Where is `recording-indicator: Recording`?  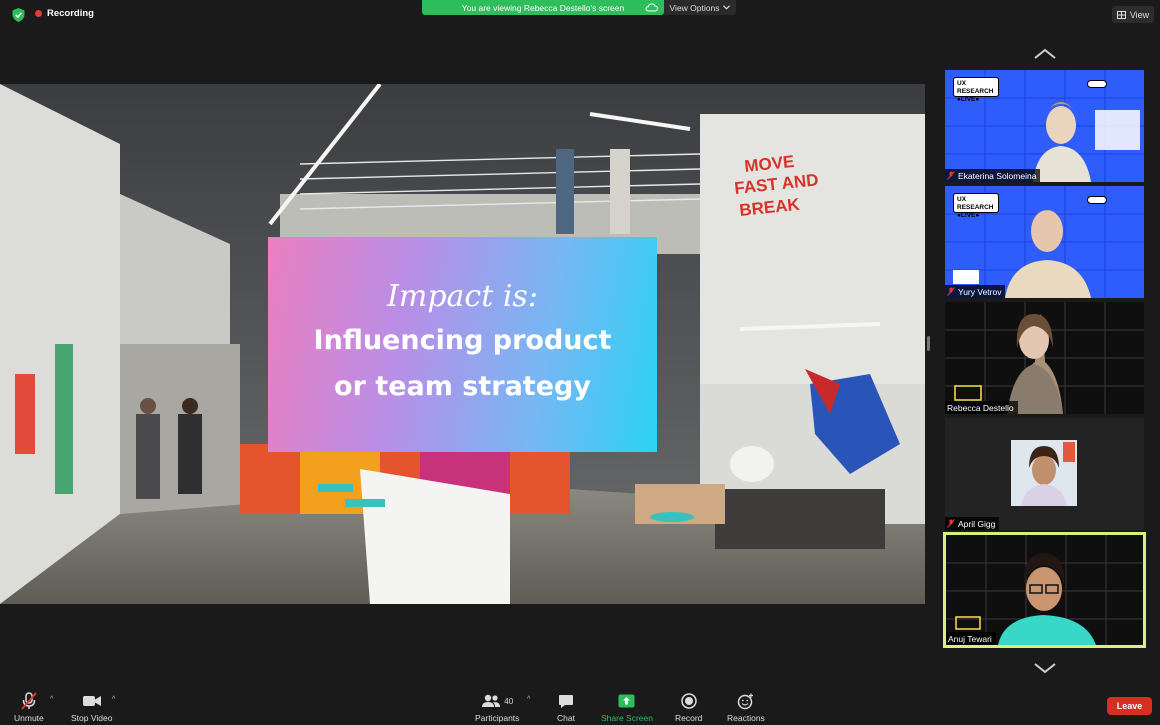
recording-indicator: Recording is located at coordinates (64, 13).